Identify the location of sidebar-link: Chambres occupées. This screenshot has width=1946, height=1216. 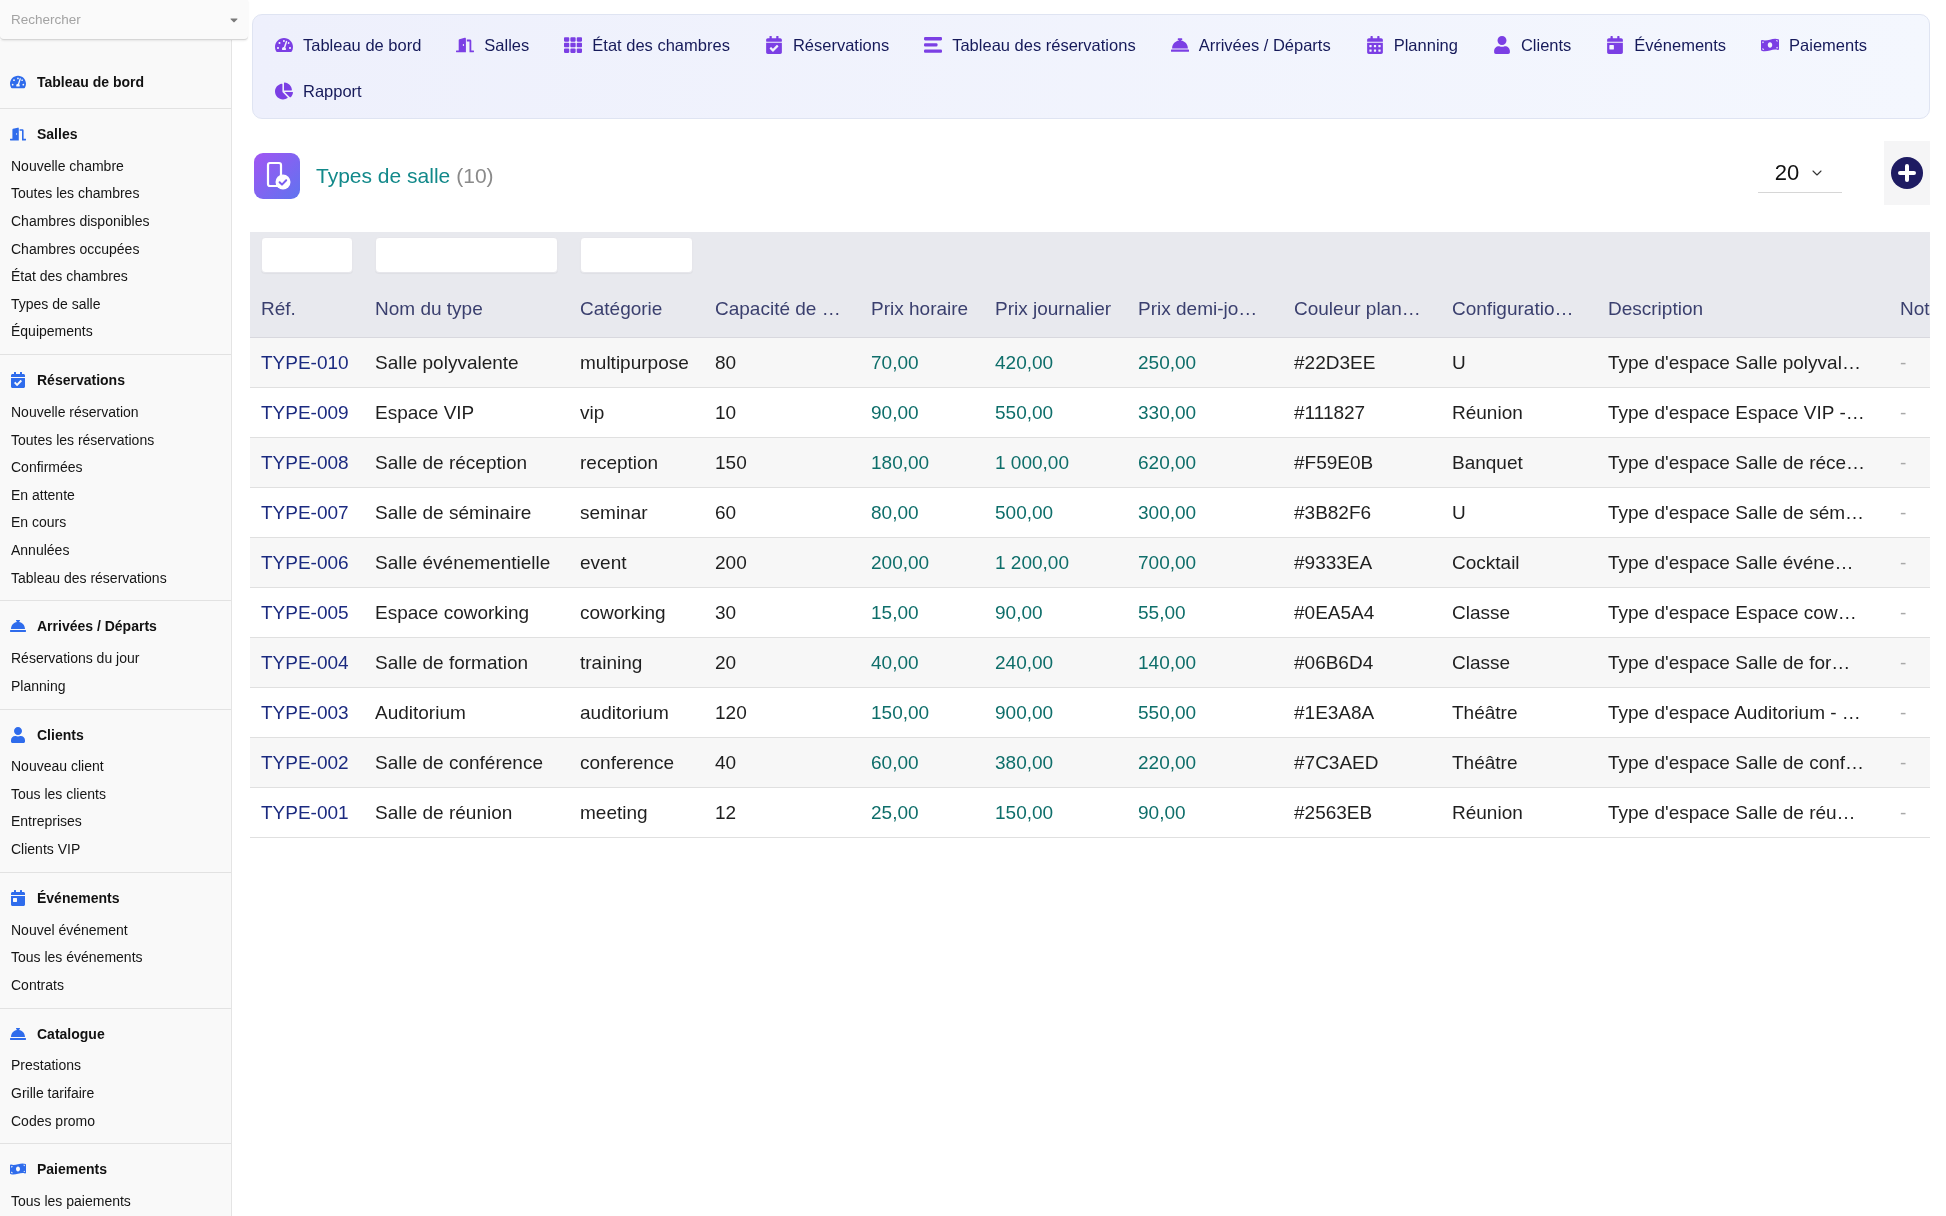
(73, 248).